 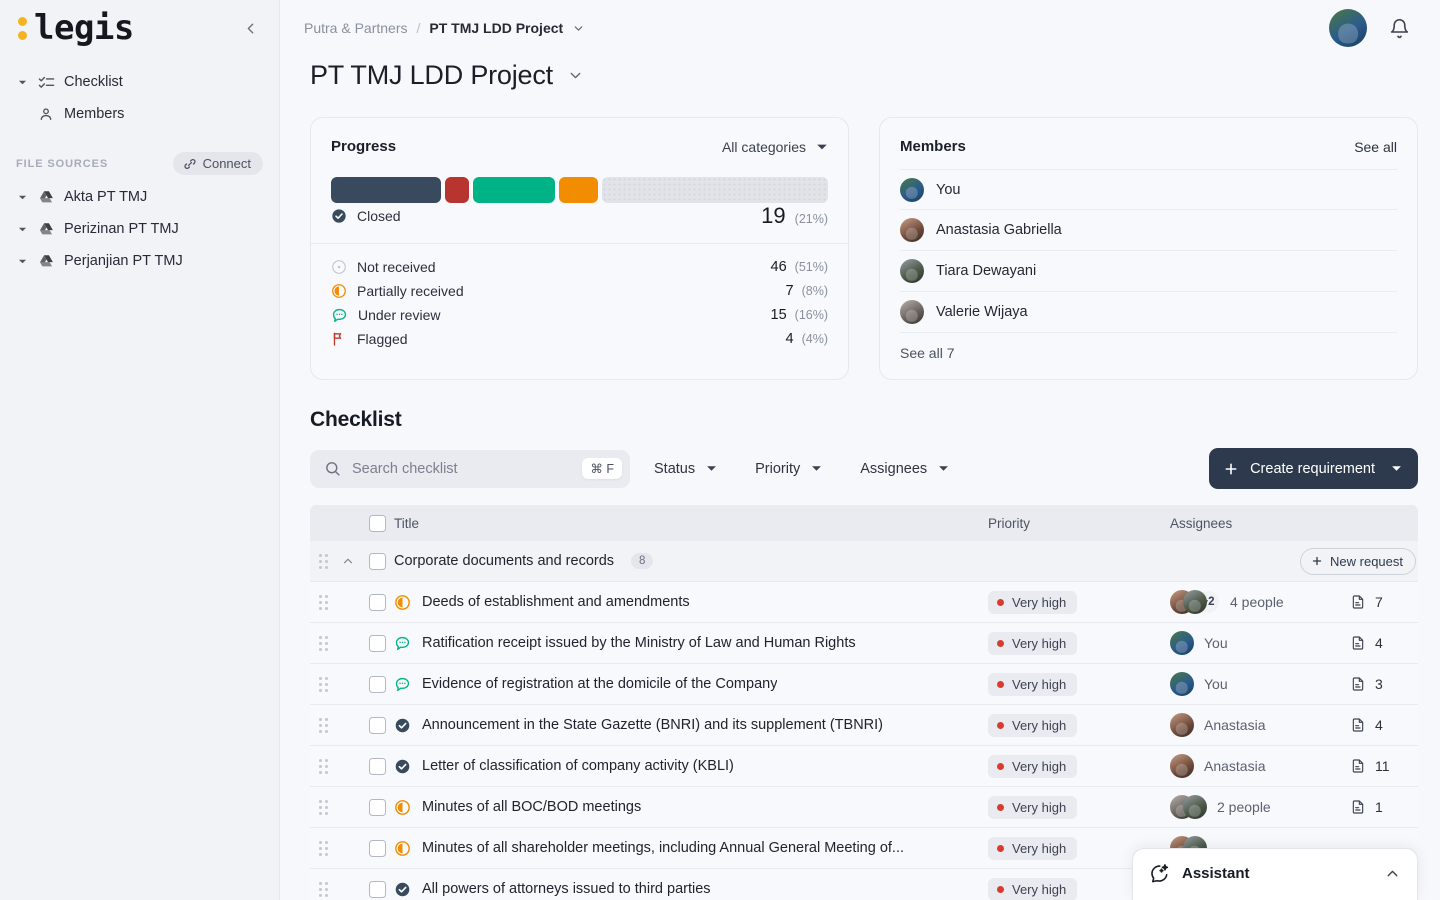 I want to click on progress-stat-pct: (8%), so click(x=814, y=291).